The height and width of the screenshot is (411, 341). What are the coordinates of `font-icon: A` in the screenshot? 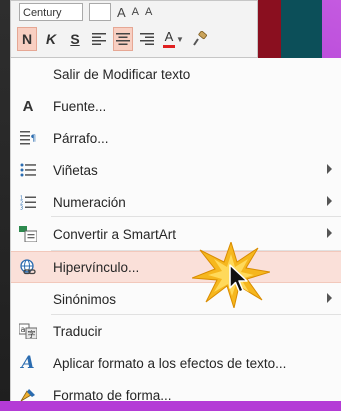 It's located at (28, 106).